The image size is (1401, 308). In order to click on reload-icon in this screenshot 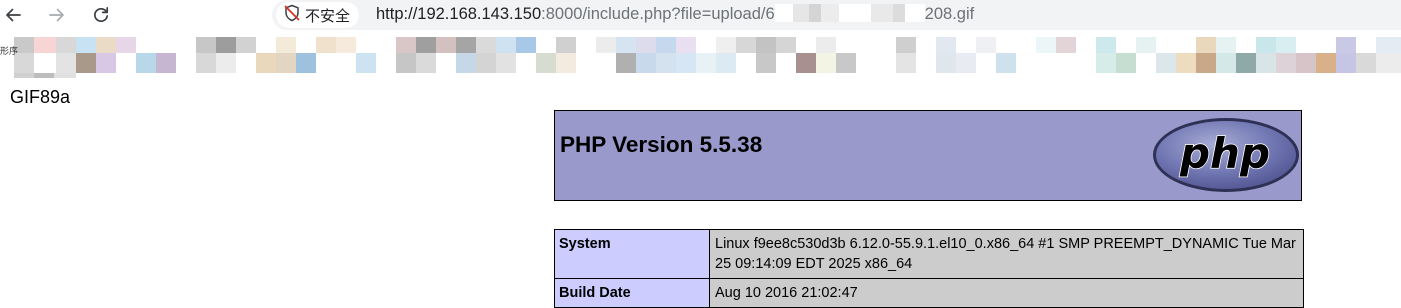, I will do `click(101, 15)`.